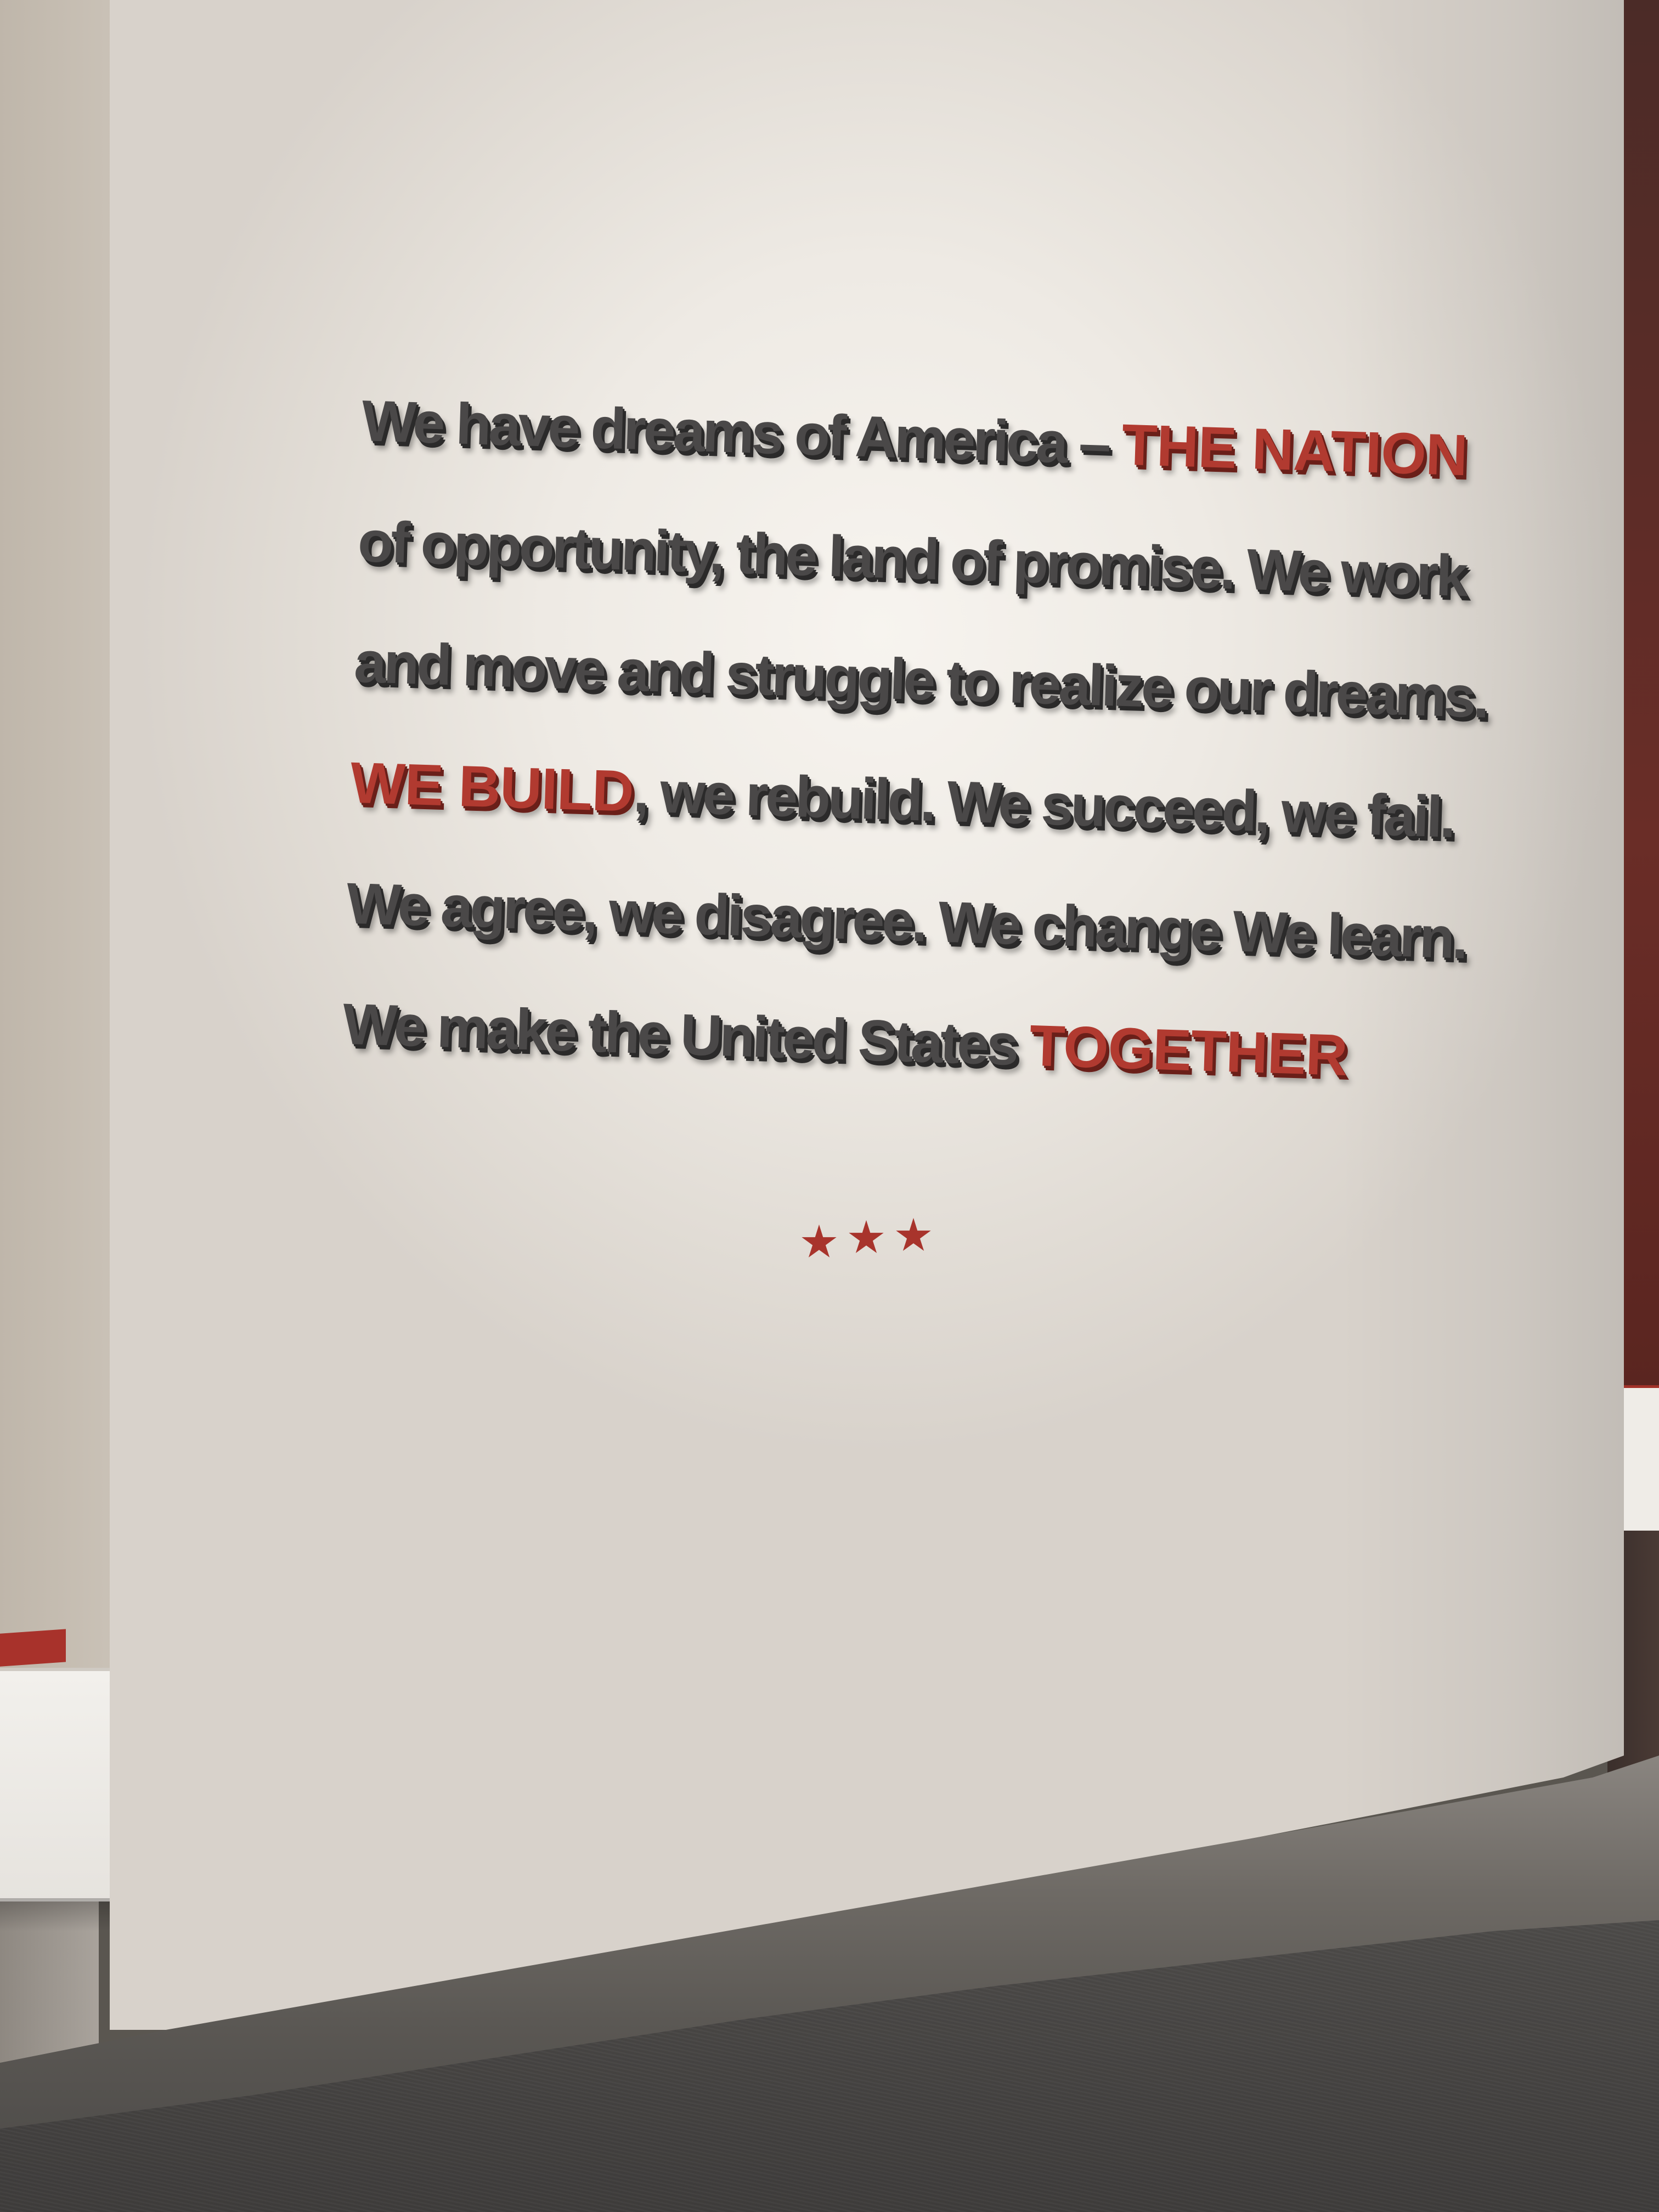  Describe the element at coordinates (1188, 1050) in the screenshot. I see `quote-highlight-together: TOGETHER` at that location.